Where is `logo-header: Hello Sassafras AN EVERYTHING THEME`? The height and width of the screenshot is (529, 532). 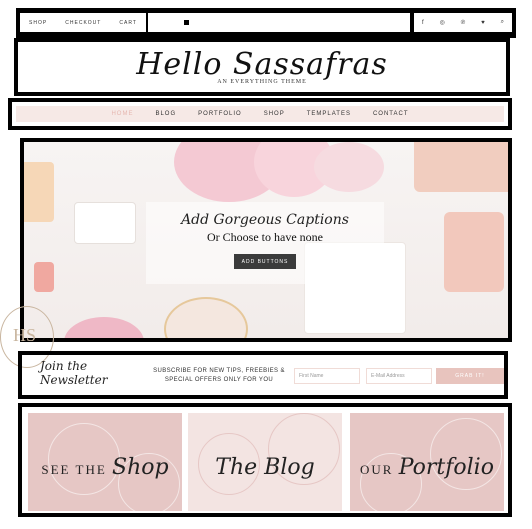 logo-header: Hello Sassafras AN EVERYTHING THEME is located at coordinates (262, 67).